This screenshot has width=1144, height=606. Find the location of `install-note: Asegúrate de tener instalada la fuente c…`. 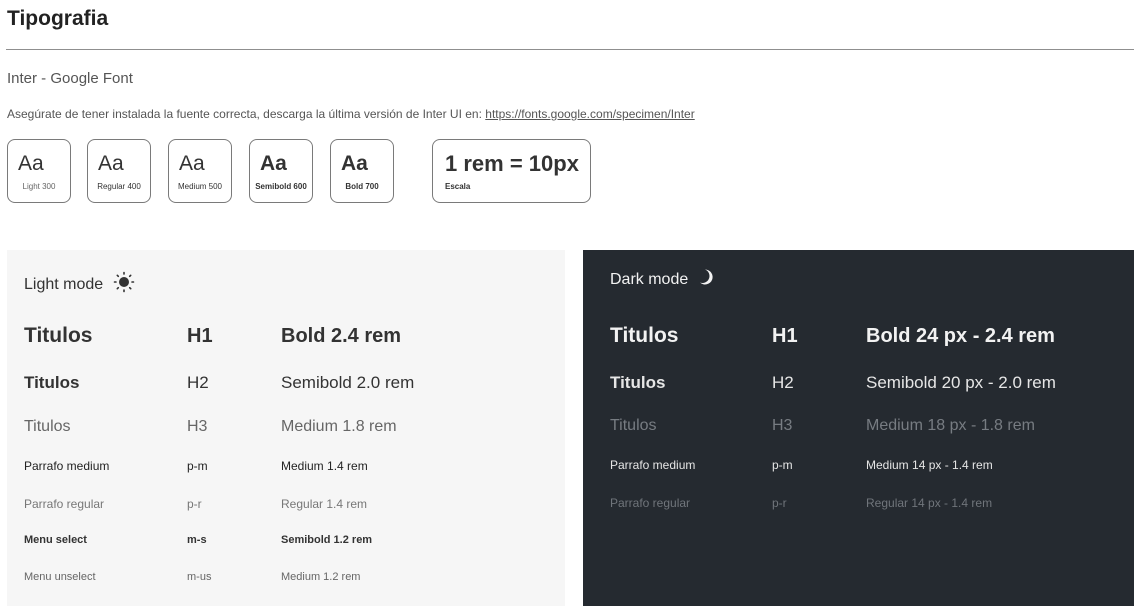

install-note: Asegúrate de tener instalada la fuente c… is located at coordinates (351, 114).